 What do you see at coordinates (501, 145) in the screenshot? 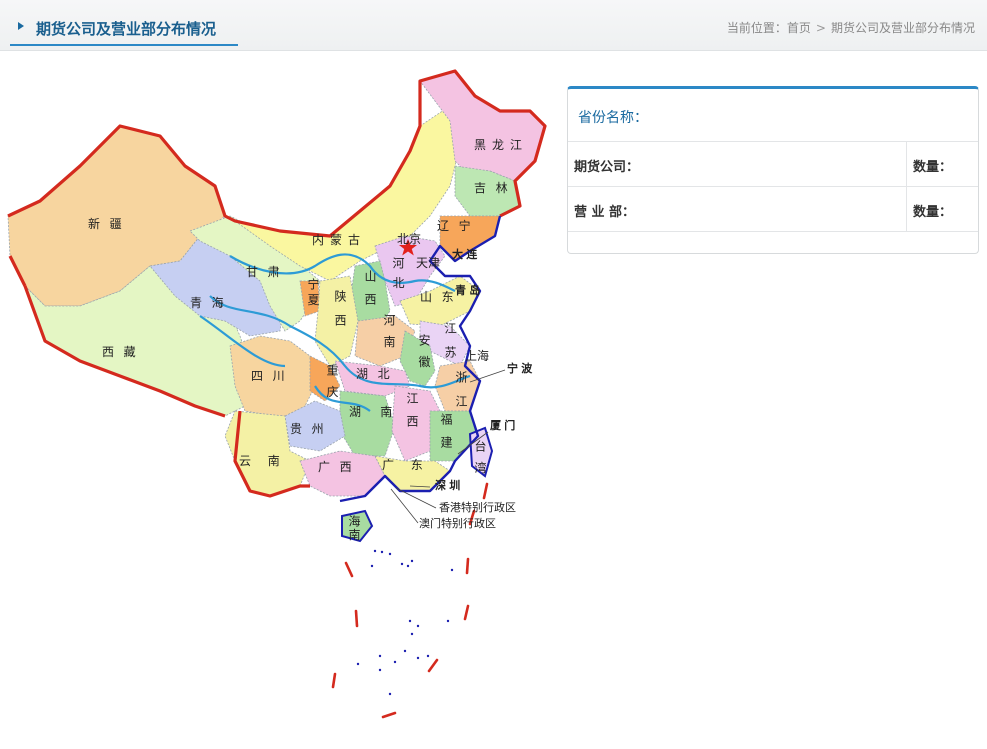
I see `label-heilongjiang: 黑龙江` at bounding box center [501, 145].